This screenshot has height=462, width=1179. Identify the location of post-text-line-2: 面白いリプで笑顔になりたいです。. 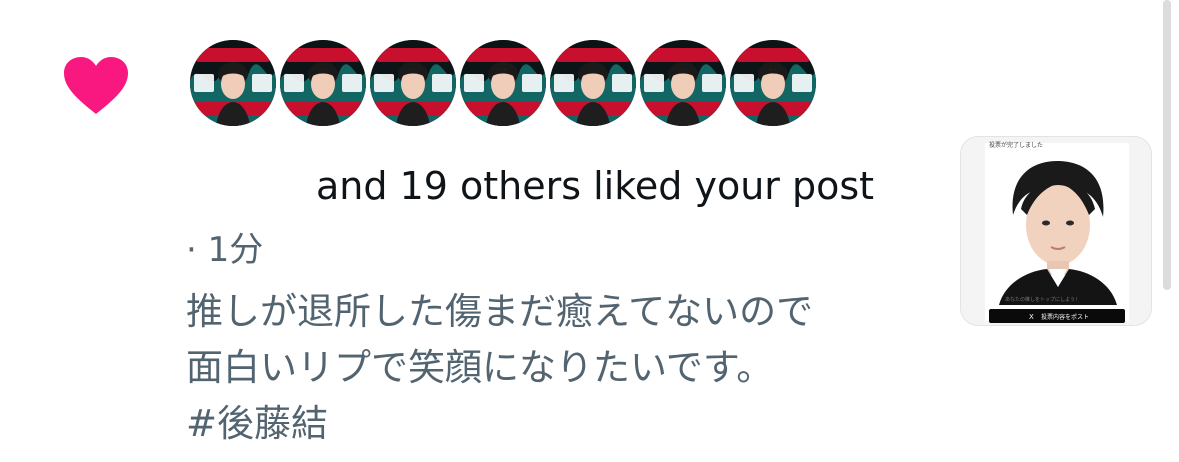
(480, 367).